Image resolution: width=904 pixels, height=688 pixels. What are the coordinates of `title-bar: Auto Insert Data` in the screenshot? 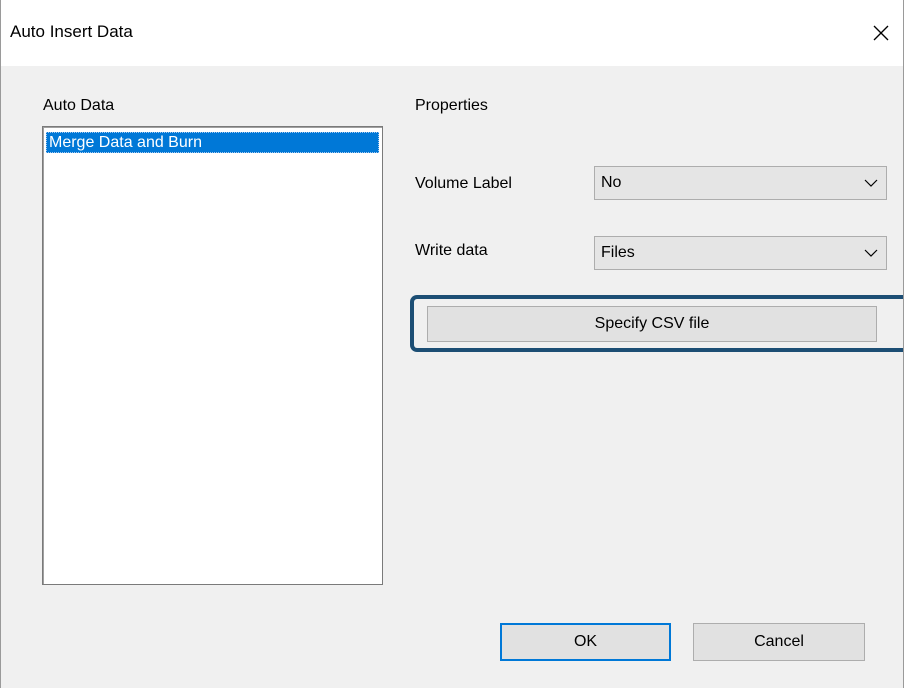 It's located at (452, 33).